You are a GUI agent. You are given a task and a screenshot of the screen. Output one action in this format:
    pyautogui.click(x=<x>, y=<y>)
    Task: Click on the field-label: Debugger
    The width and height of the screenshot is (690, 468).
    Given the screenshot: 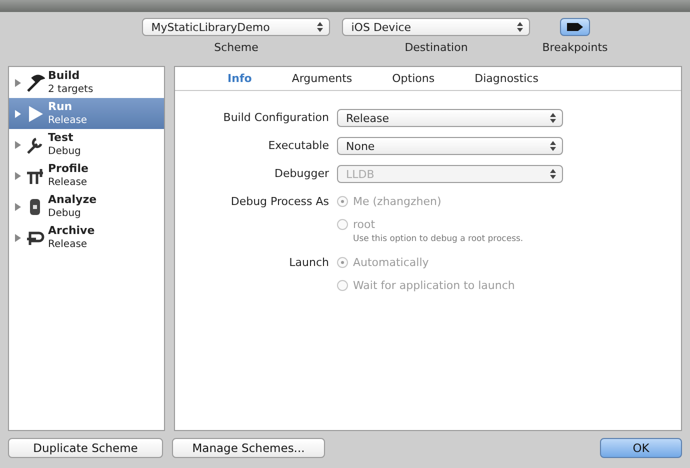 What is the action you would take?
    pyautogui.click(x=301, y=174)
    